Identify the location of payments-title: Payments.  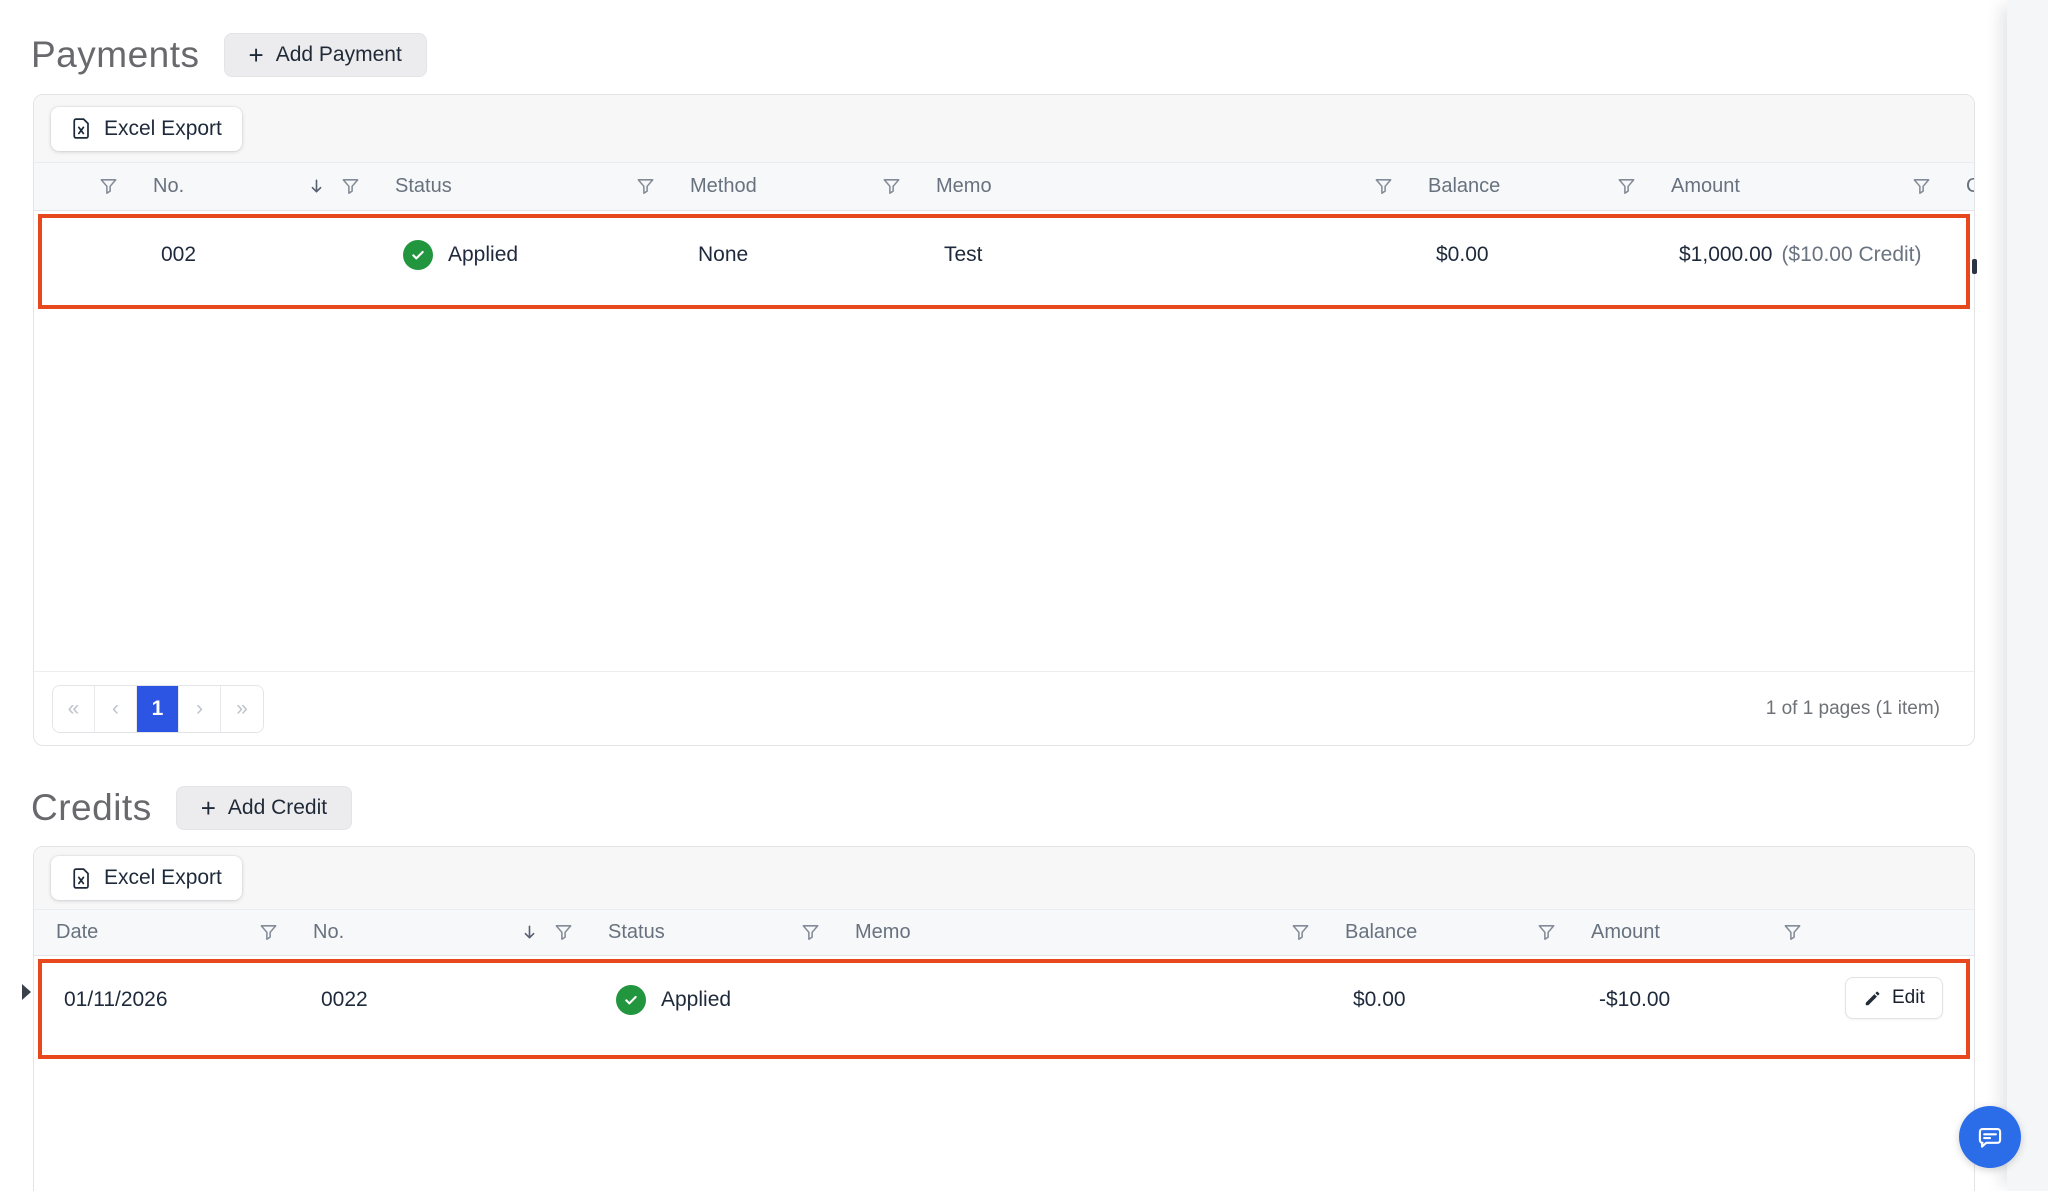
(115, 54).